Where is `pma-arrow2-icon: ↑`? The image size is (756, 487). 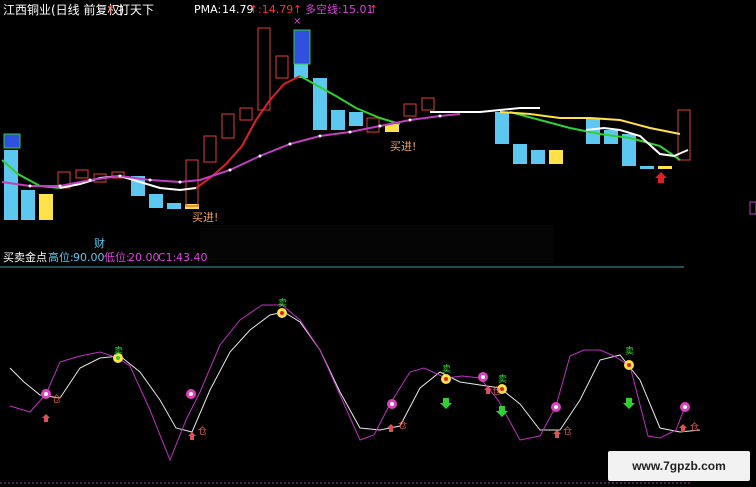
pma-arrow2-icon: ↑ is located at coordinates (298, 9).